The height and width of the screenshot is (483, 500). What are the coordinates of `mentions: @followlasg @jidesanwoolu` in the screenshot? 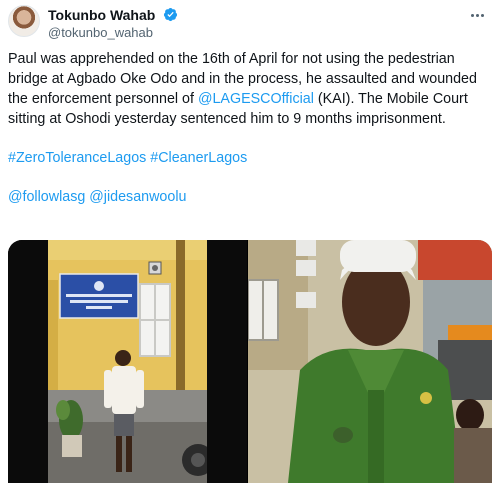 It's located at (248, 197).